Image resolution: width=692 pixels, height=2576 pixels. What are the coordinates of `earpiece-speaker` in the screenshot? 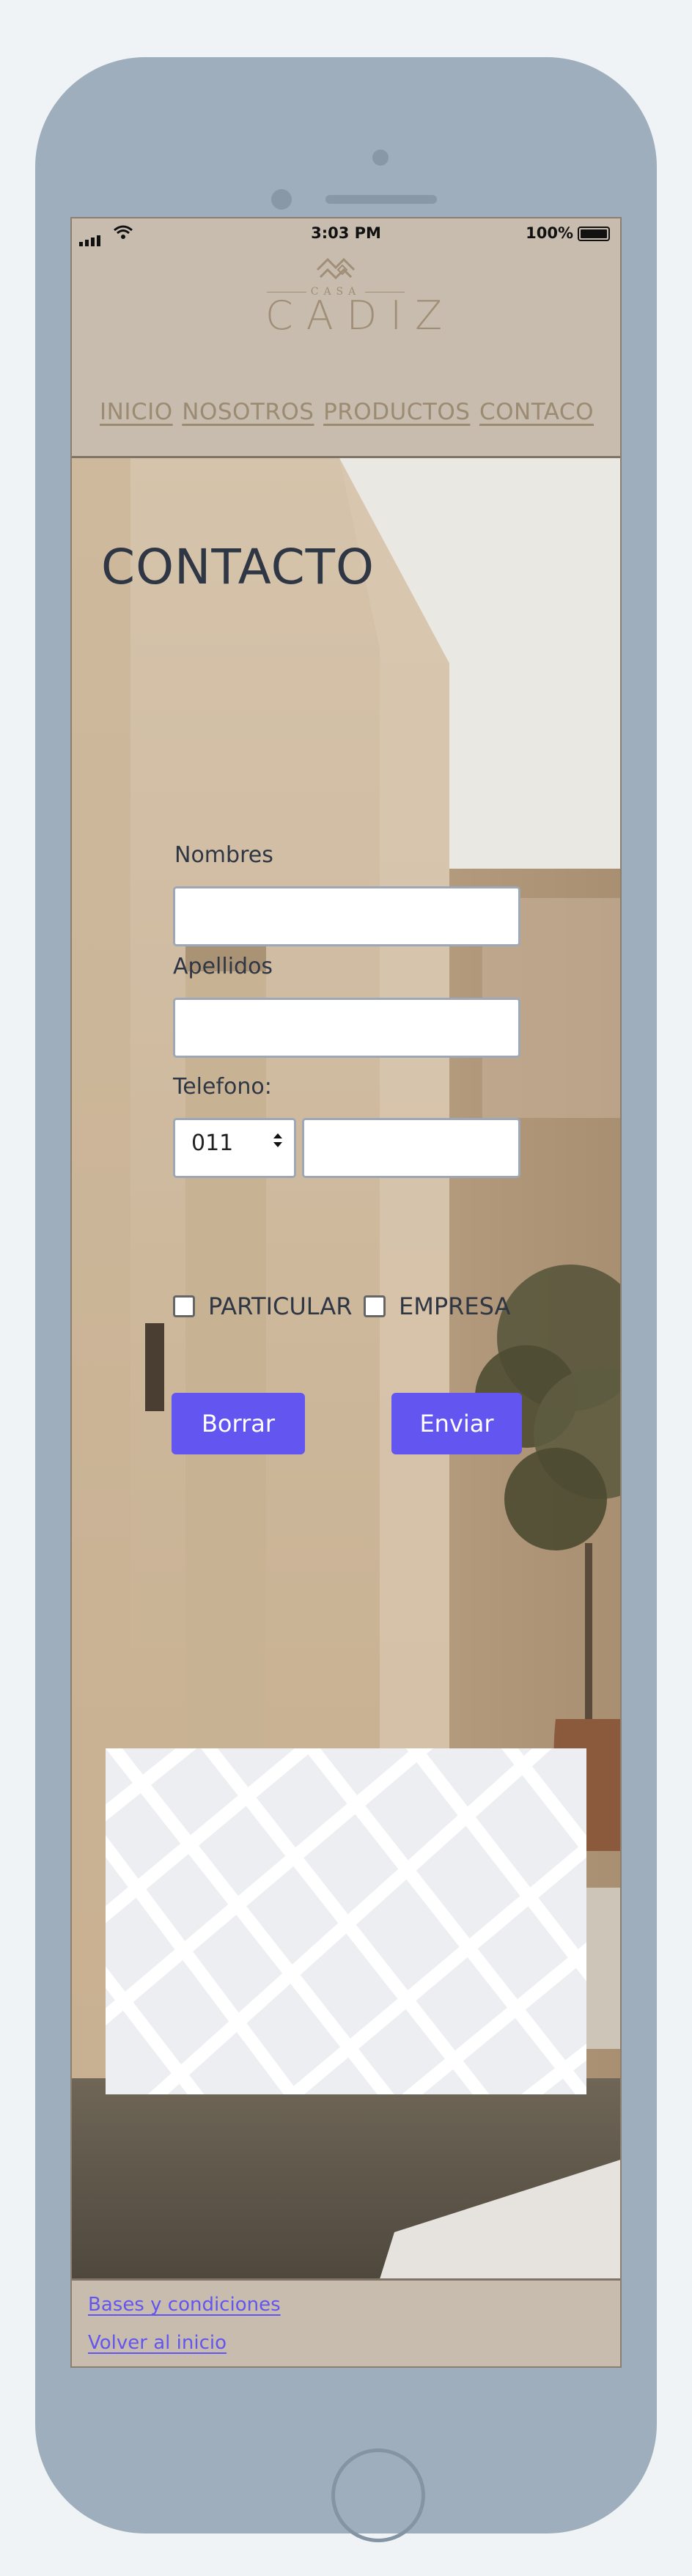 It's located at (381, 199).